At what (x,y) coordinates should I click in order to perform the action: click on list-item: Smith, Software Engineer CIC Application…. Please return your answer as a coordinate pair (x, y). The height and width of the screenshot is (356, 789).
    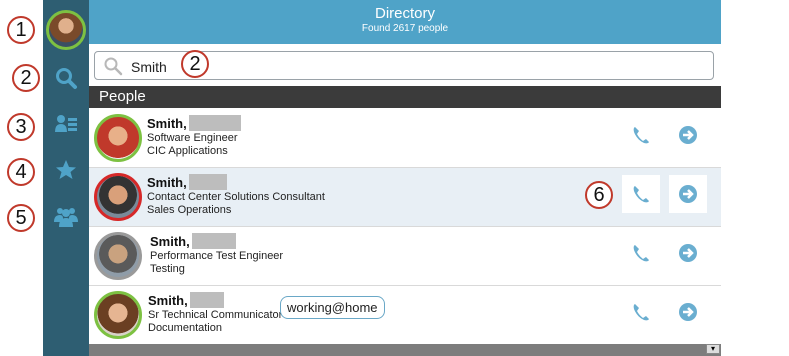
    Looking at the image, I should click on (405, 138).